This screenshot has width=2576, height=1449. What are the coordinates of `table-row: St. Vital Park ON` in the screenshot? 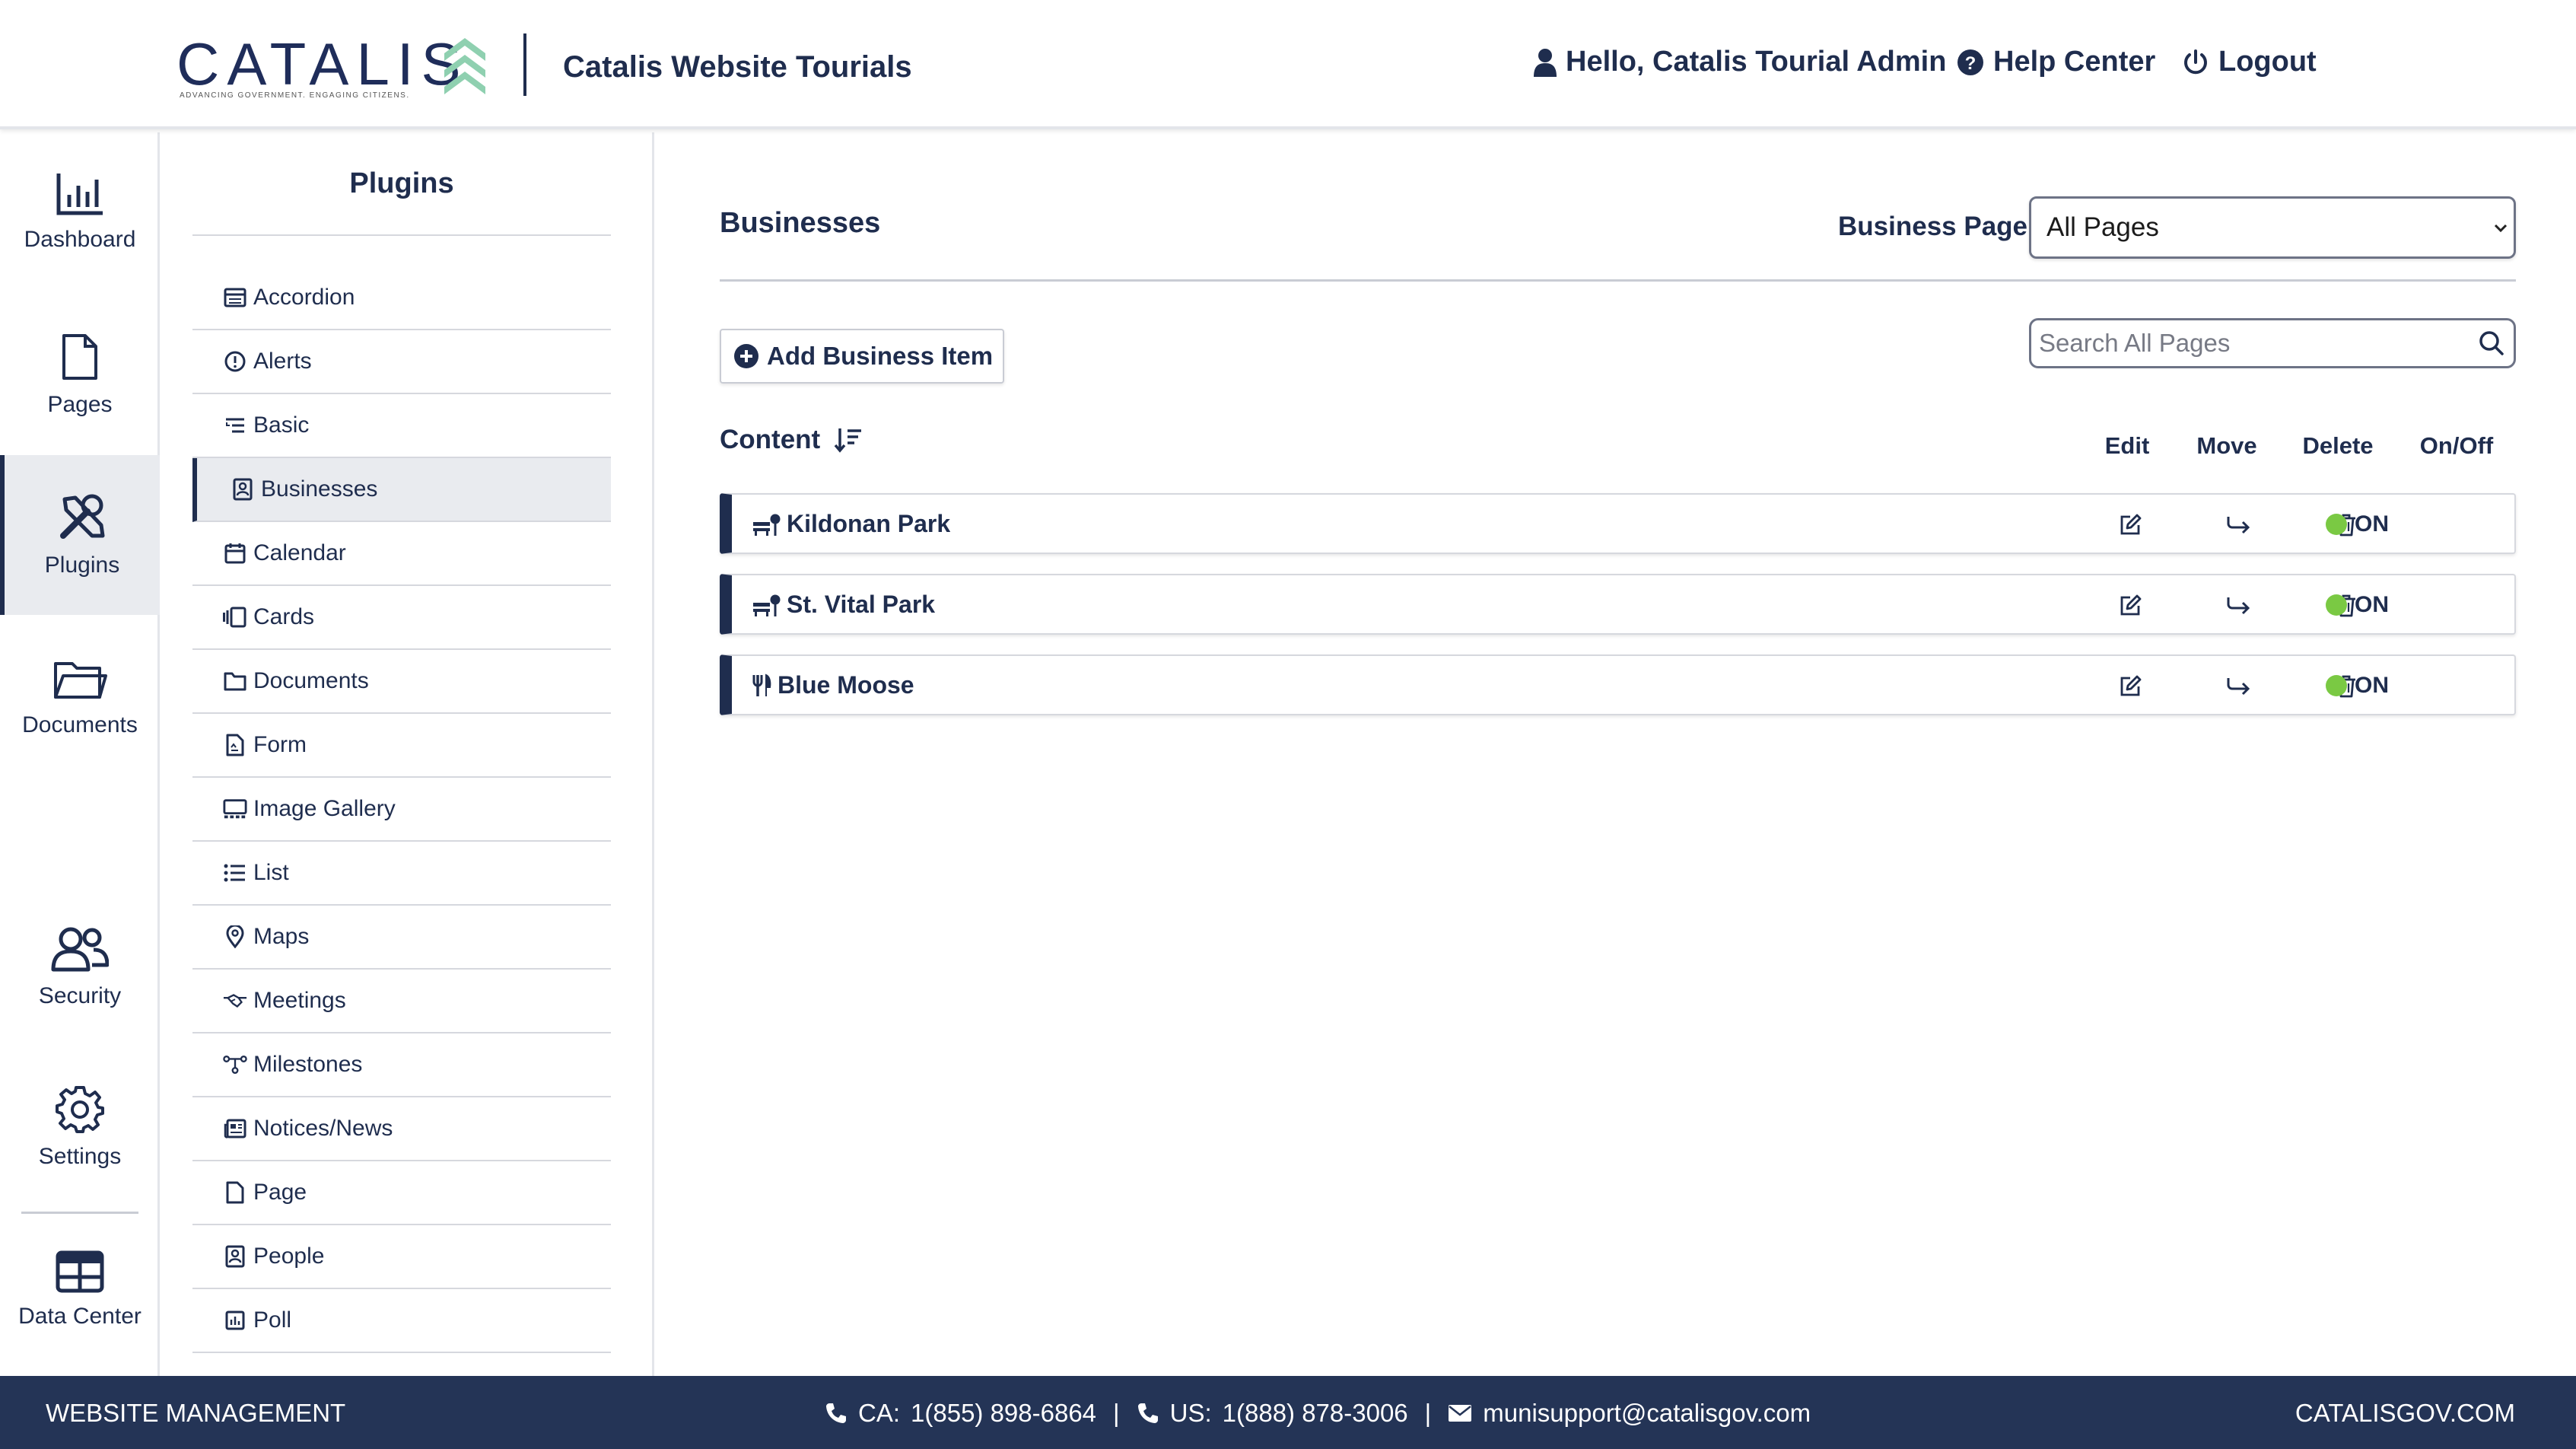 It's located at (1618, 604).